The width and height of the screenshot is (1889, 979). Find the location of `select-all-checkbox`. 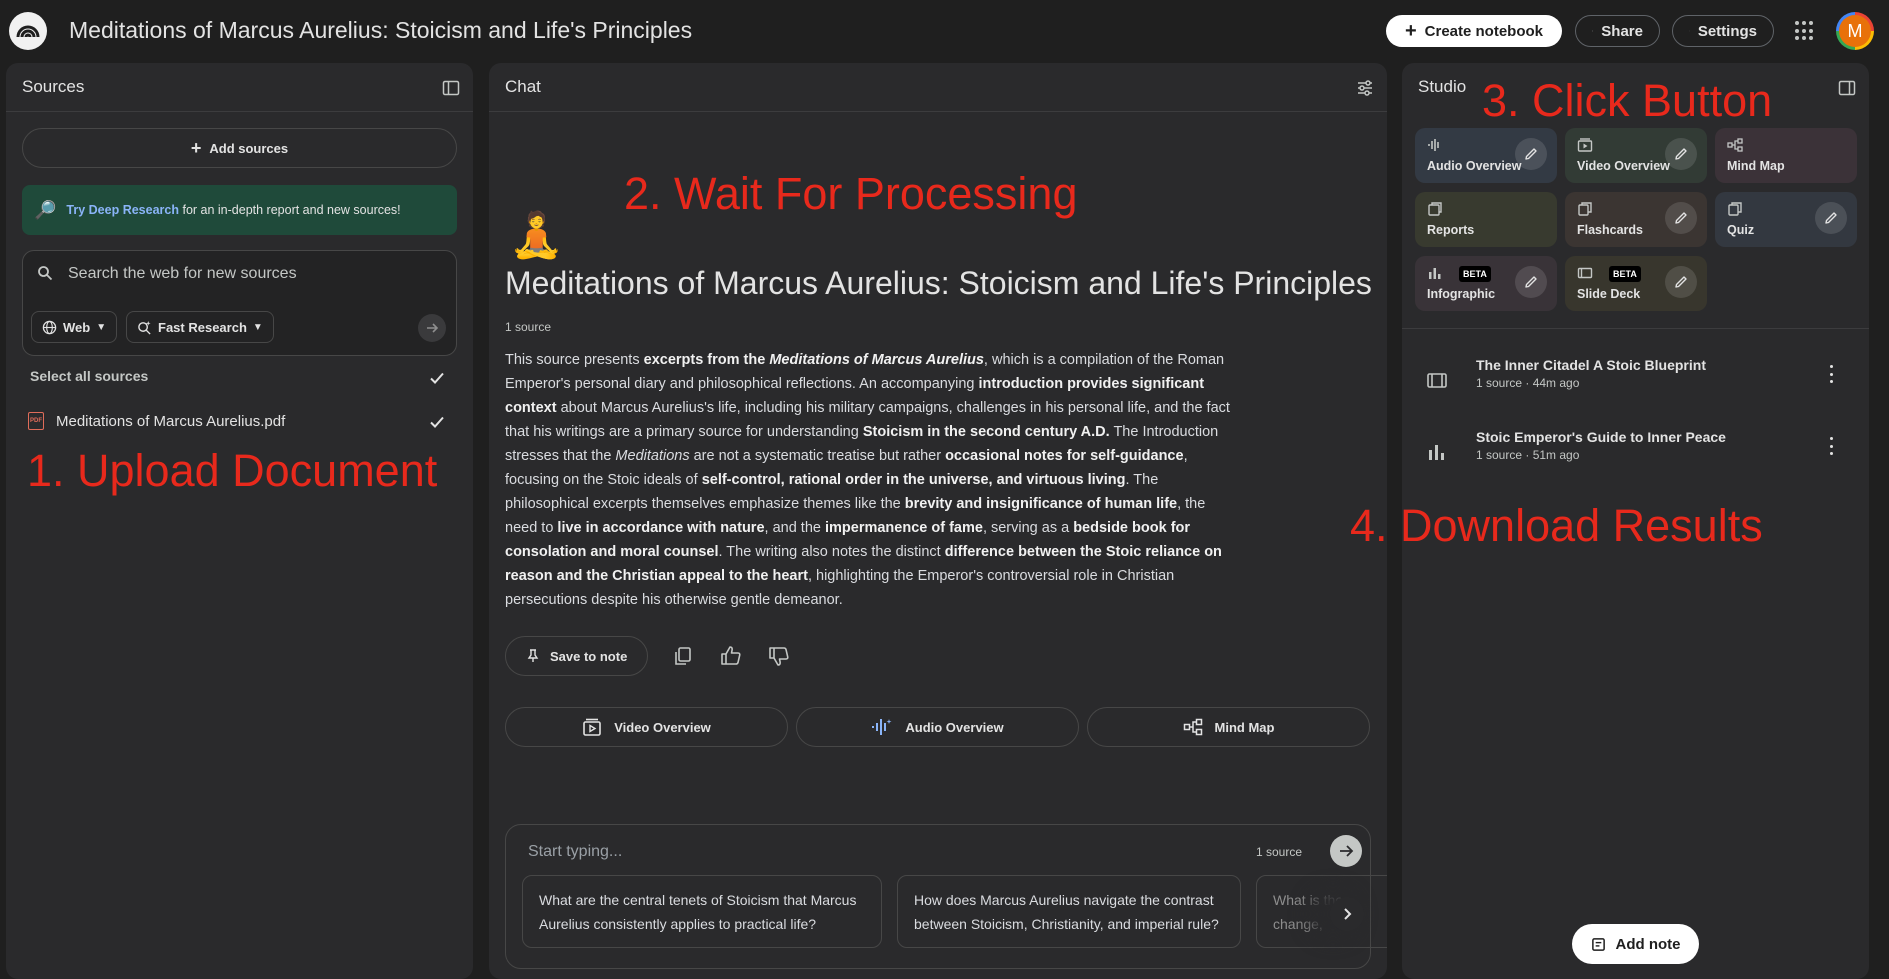

select-all-checkbox is located at coordinates (437, 378).